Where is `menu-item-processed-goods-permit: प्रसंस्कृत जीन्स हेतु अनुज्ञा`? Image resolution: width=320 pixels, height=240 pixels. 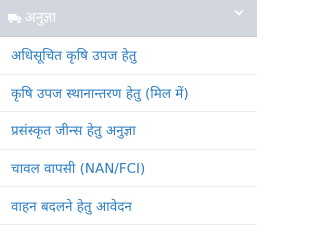
menu-item-processed-goods-permit: प्रसंस्कृत जीन्स हेतु अनुज्ञा is located at coordinates (128, 131).